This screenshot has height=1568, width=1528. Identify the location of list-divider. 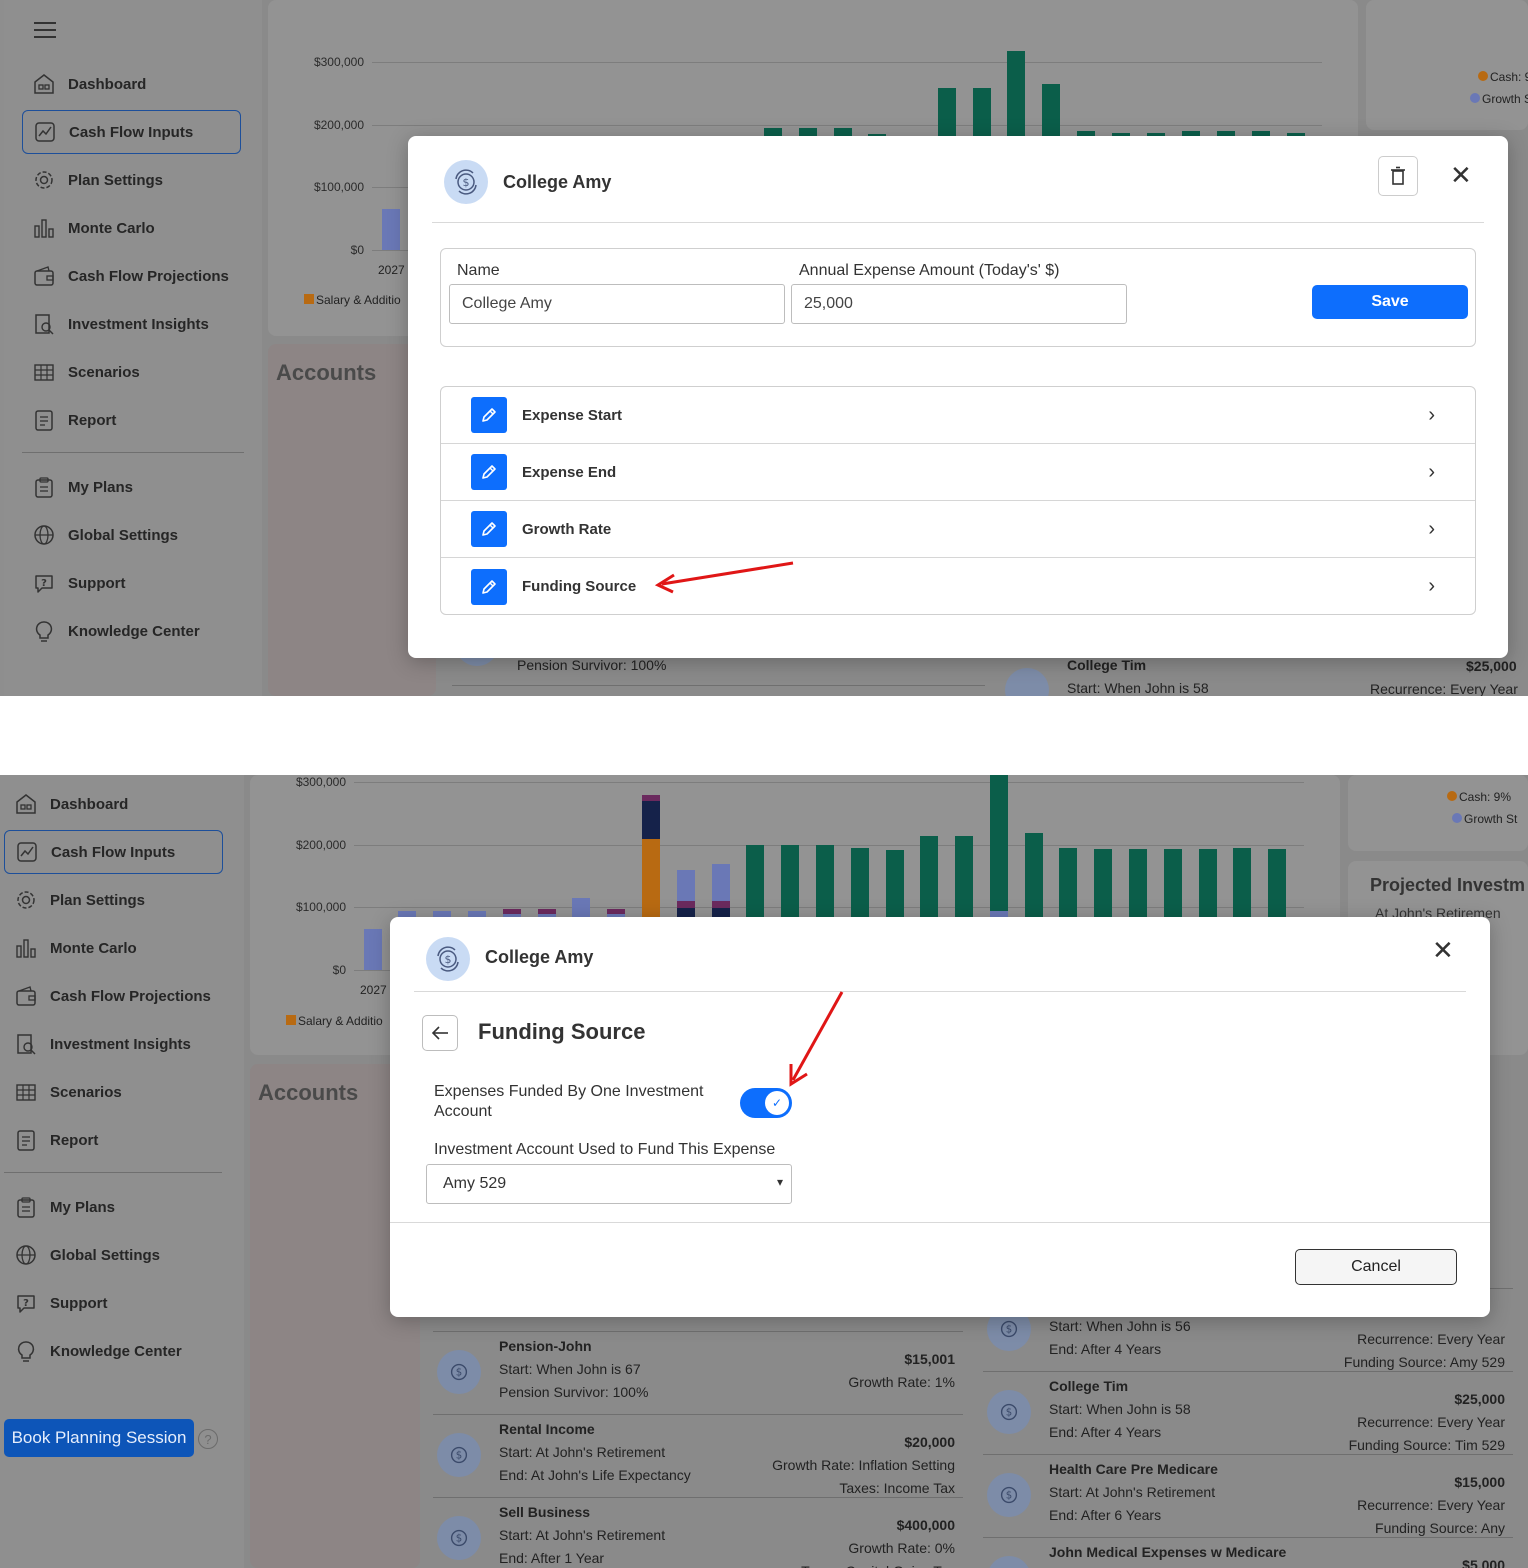
(718, 685).